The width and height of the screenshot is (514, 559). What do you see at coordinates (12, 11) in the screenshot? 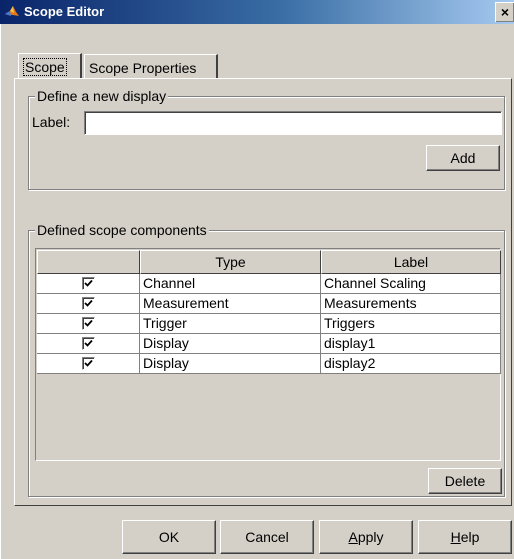
I see `matlab-logo-icon` at bounding box center [12, 11].